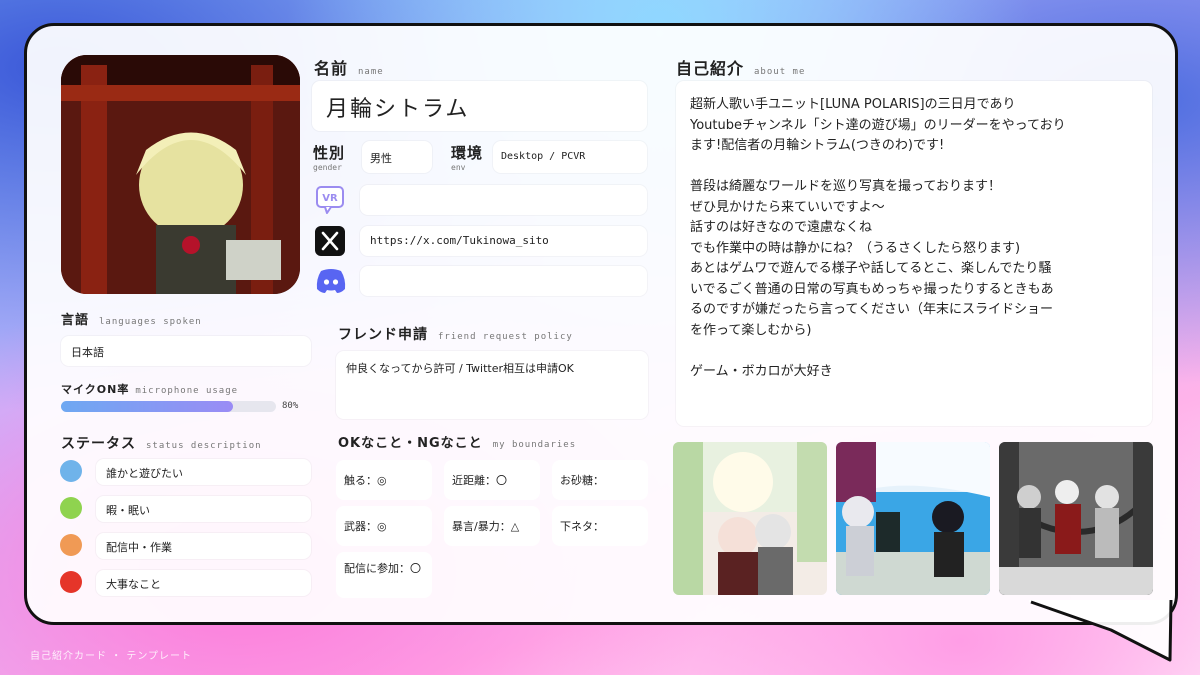 This screenshot has width=1200, height=675. I want to click on boundary-item: 配信に参加：〇, so click(384, 575).